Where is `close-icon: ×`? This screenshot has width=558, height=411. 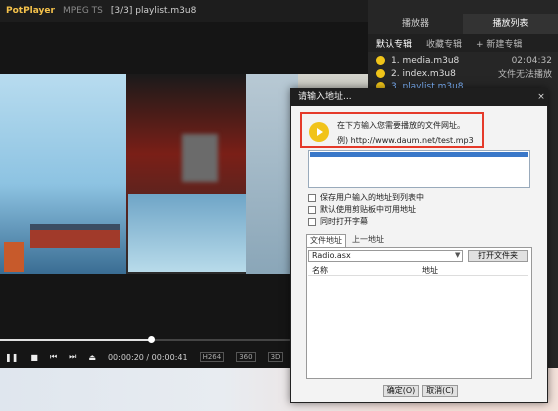
close-icon: × is located at coordinates (541, 97).